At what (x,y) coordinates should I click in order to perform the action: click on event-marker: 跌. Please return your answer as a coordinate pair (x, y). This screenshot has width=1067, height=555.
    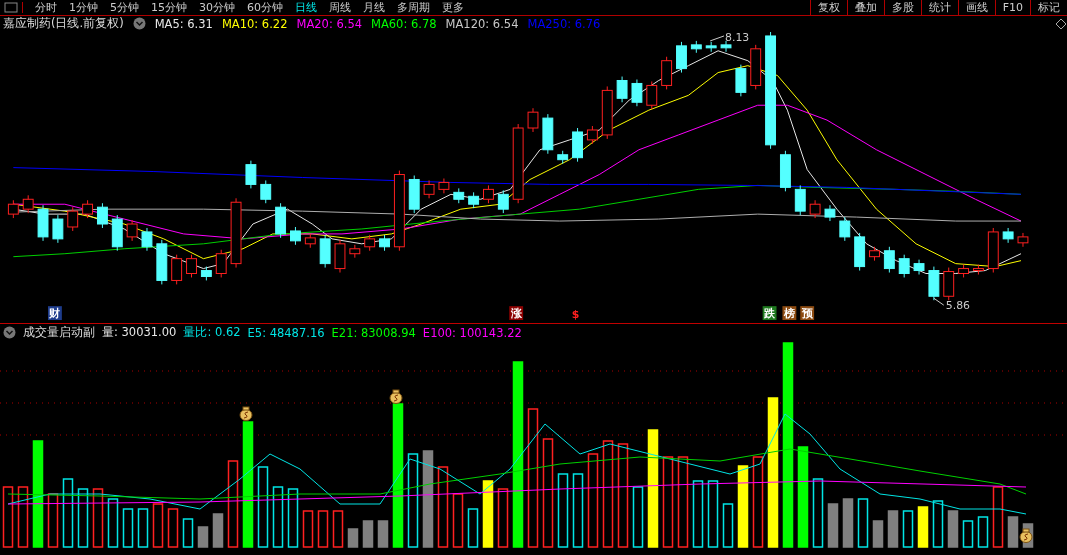
    Looking at the image, I should click on (769, 313).